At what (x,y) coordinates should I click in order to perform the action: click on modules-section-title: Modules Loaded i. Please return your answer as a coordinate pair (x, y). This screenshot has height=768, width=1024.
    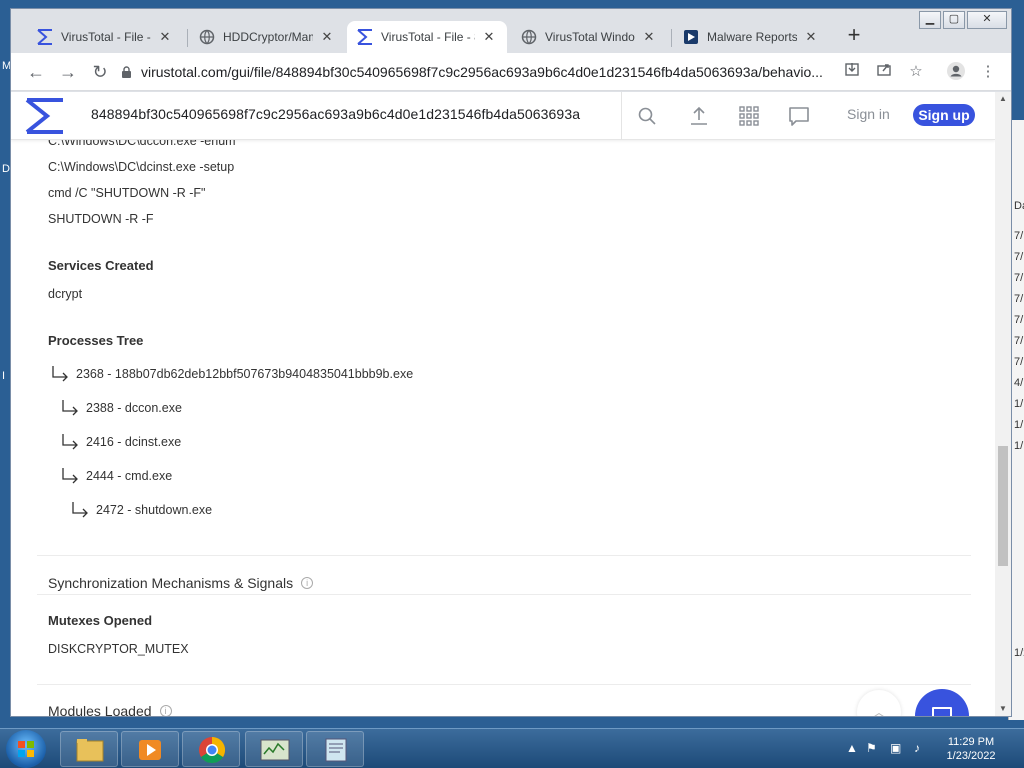
    Looking at the image, I should click on (110, 709).